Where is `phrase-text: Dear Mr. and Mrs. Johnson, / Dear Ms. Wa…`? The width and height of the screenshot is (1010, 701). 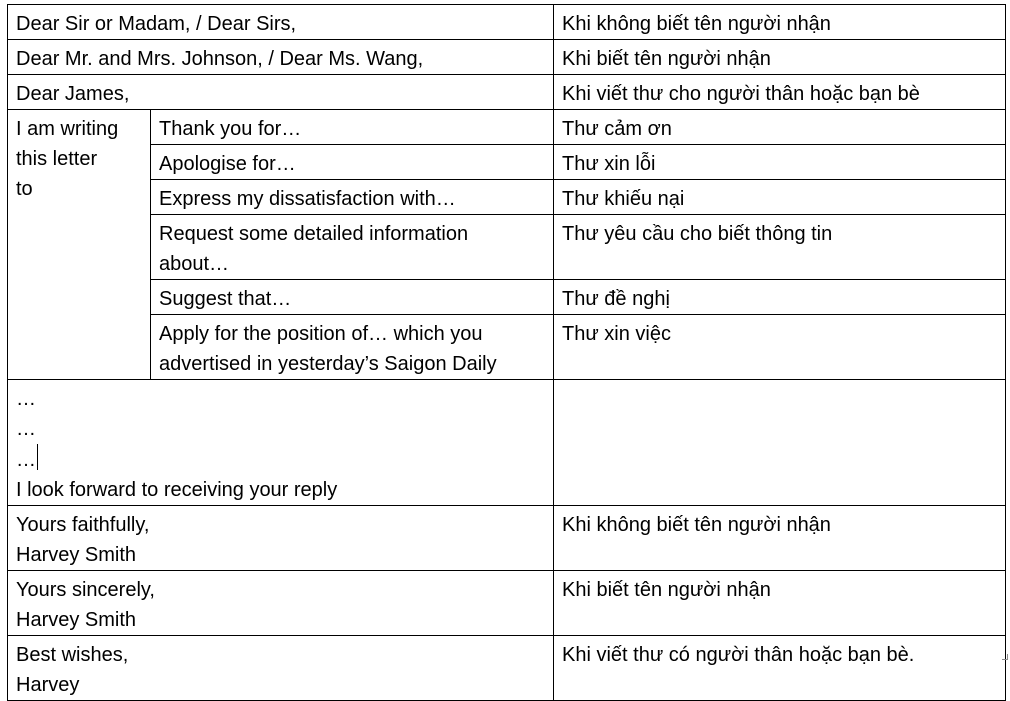
phrase-text: Dear Mr. and Mrs. Johnson, / Dear Ms. Wa… is located at coordinates (220, 59).